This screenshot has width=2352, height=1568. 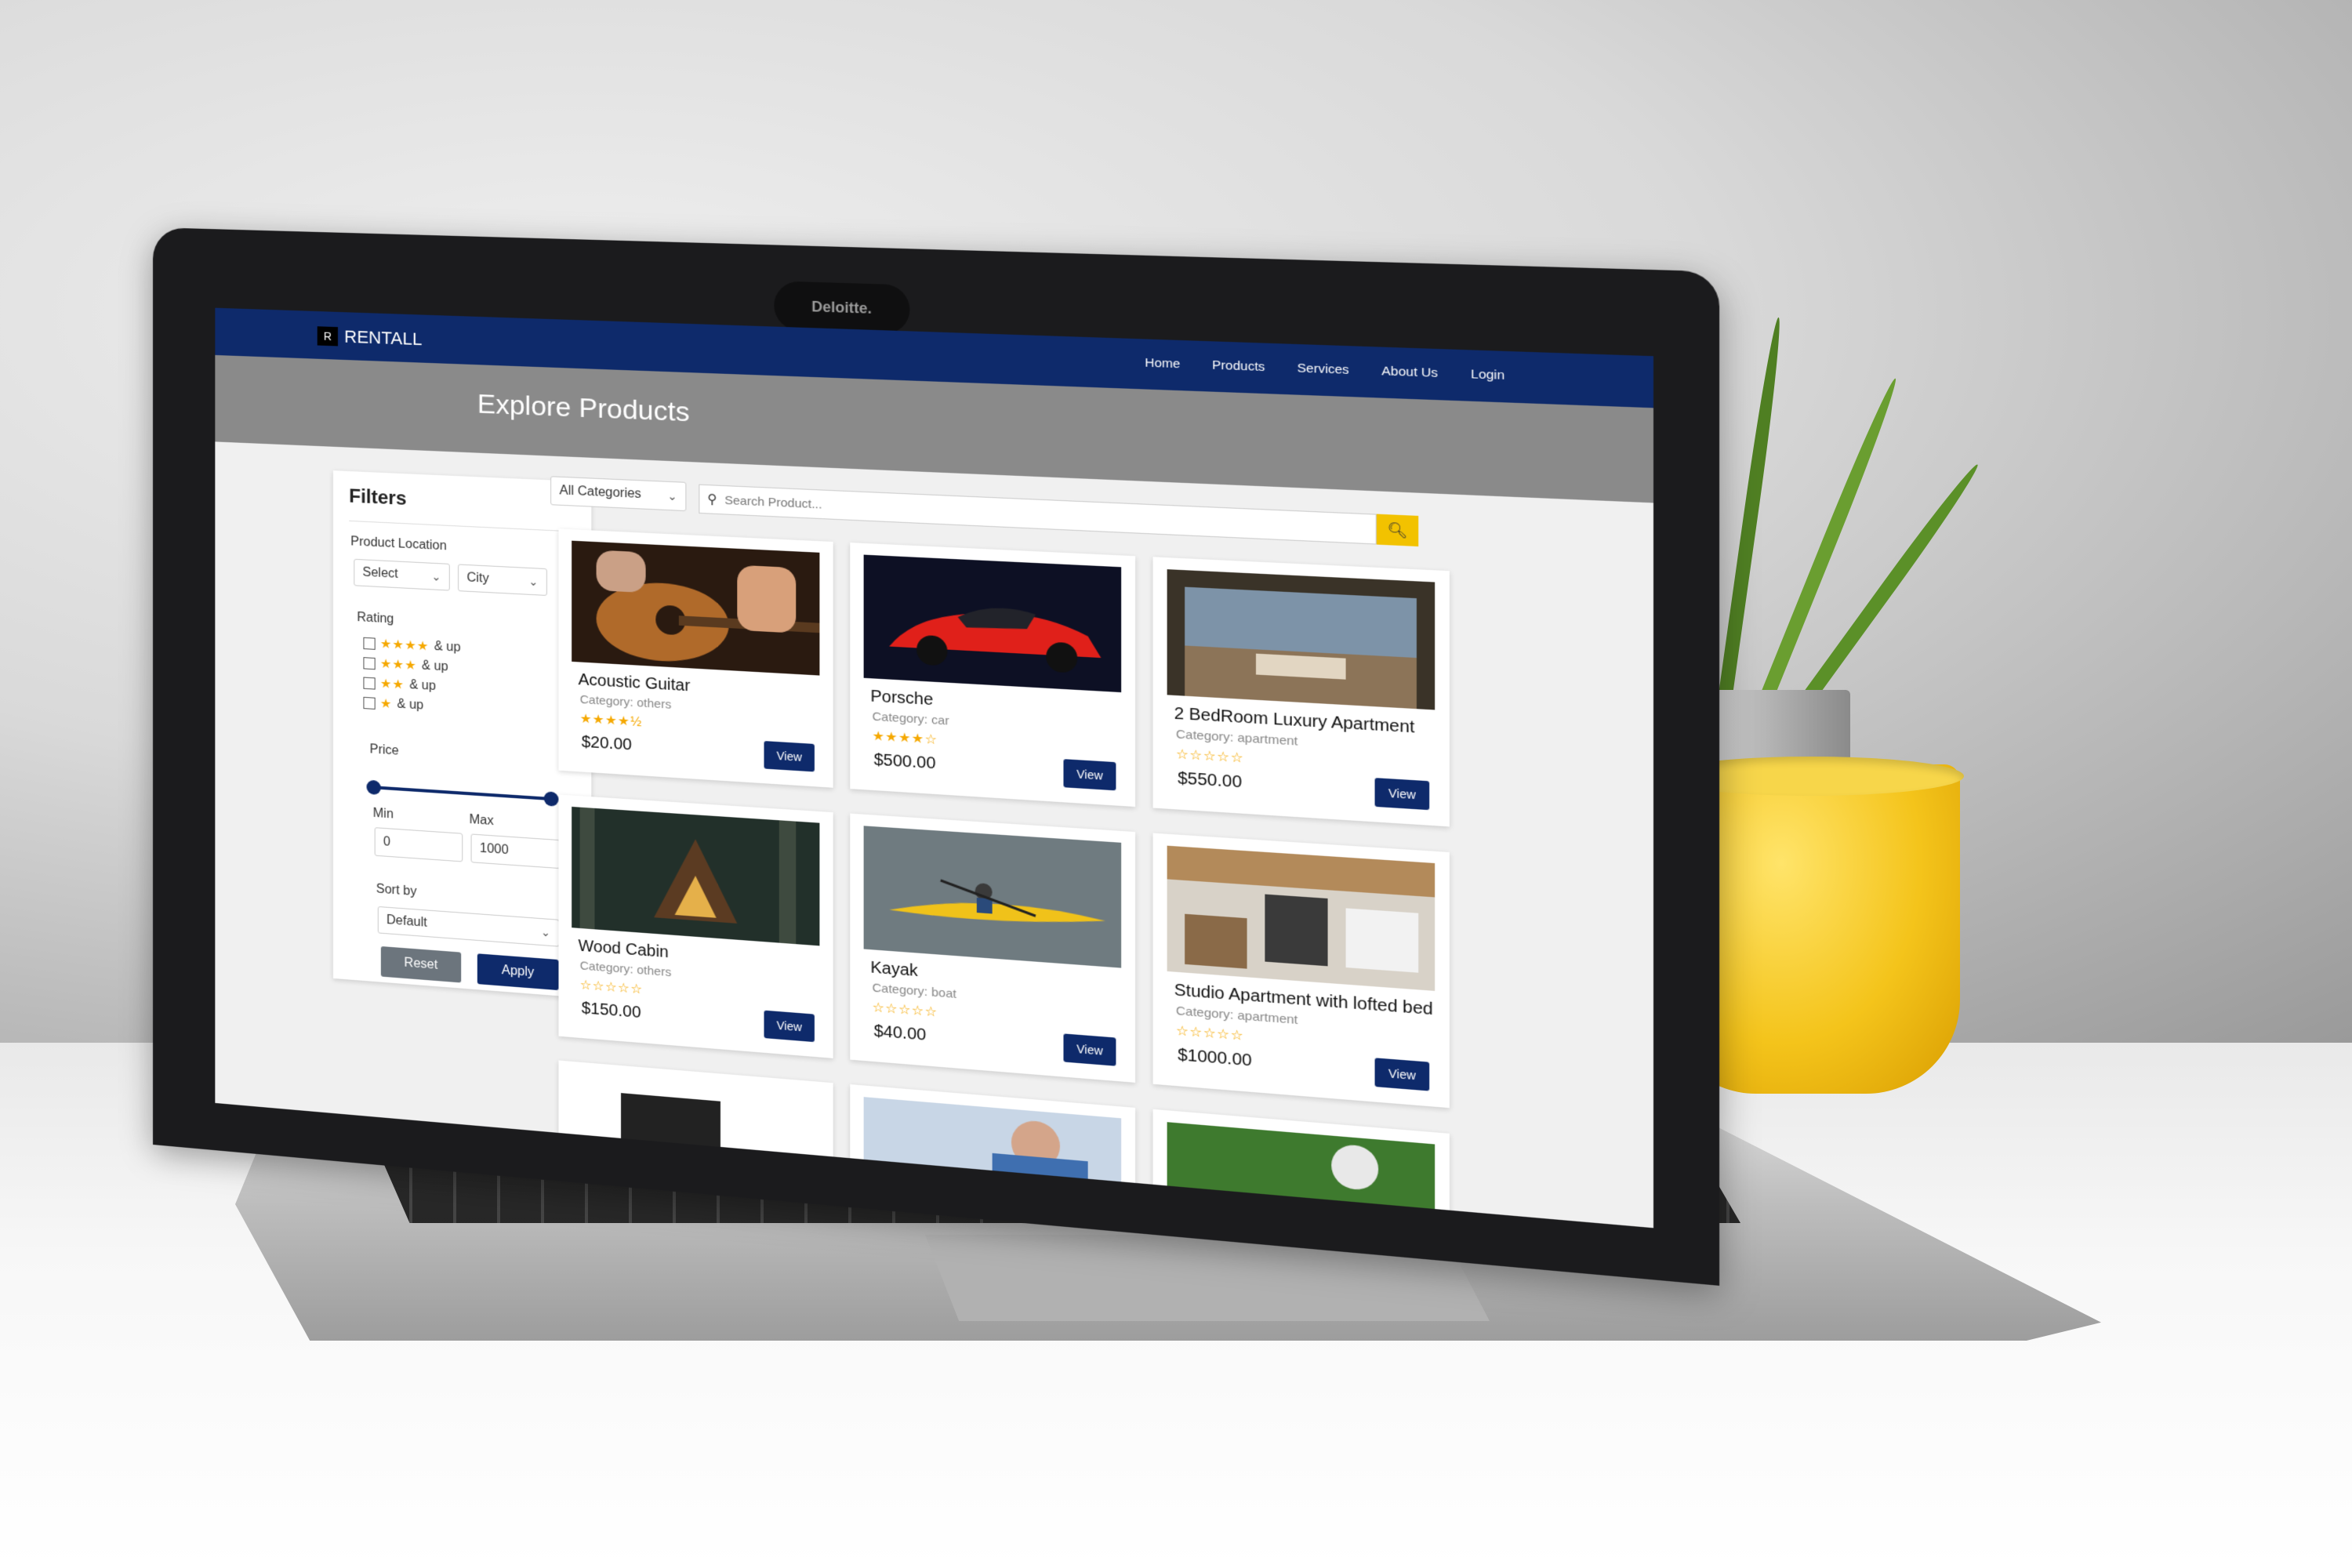 What do you see at coordinates (635, 683) in the screenshot?
I see `product-title: Acoustic Guitar` at bounding box center [635, 683].